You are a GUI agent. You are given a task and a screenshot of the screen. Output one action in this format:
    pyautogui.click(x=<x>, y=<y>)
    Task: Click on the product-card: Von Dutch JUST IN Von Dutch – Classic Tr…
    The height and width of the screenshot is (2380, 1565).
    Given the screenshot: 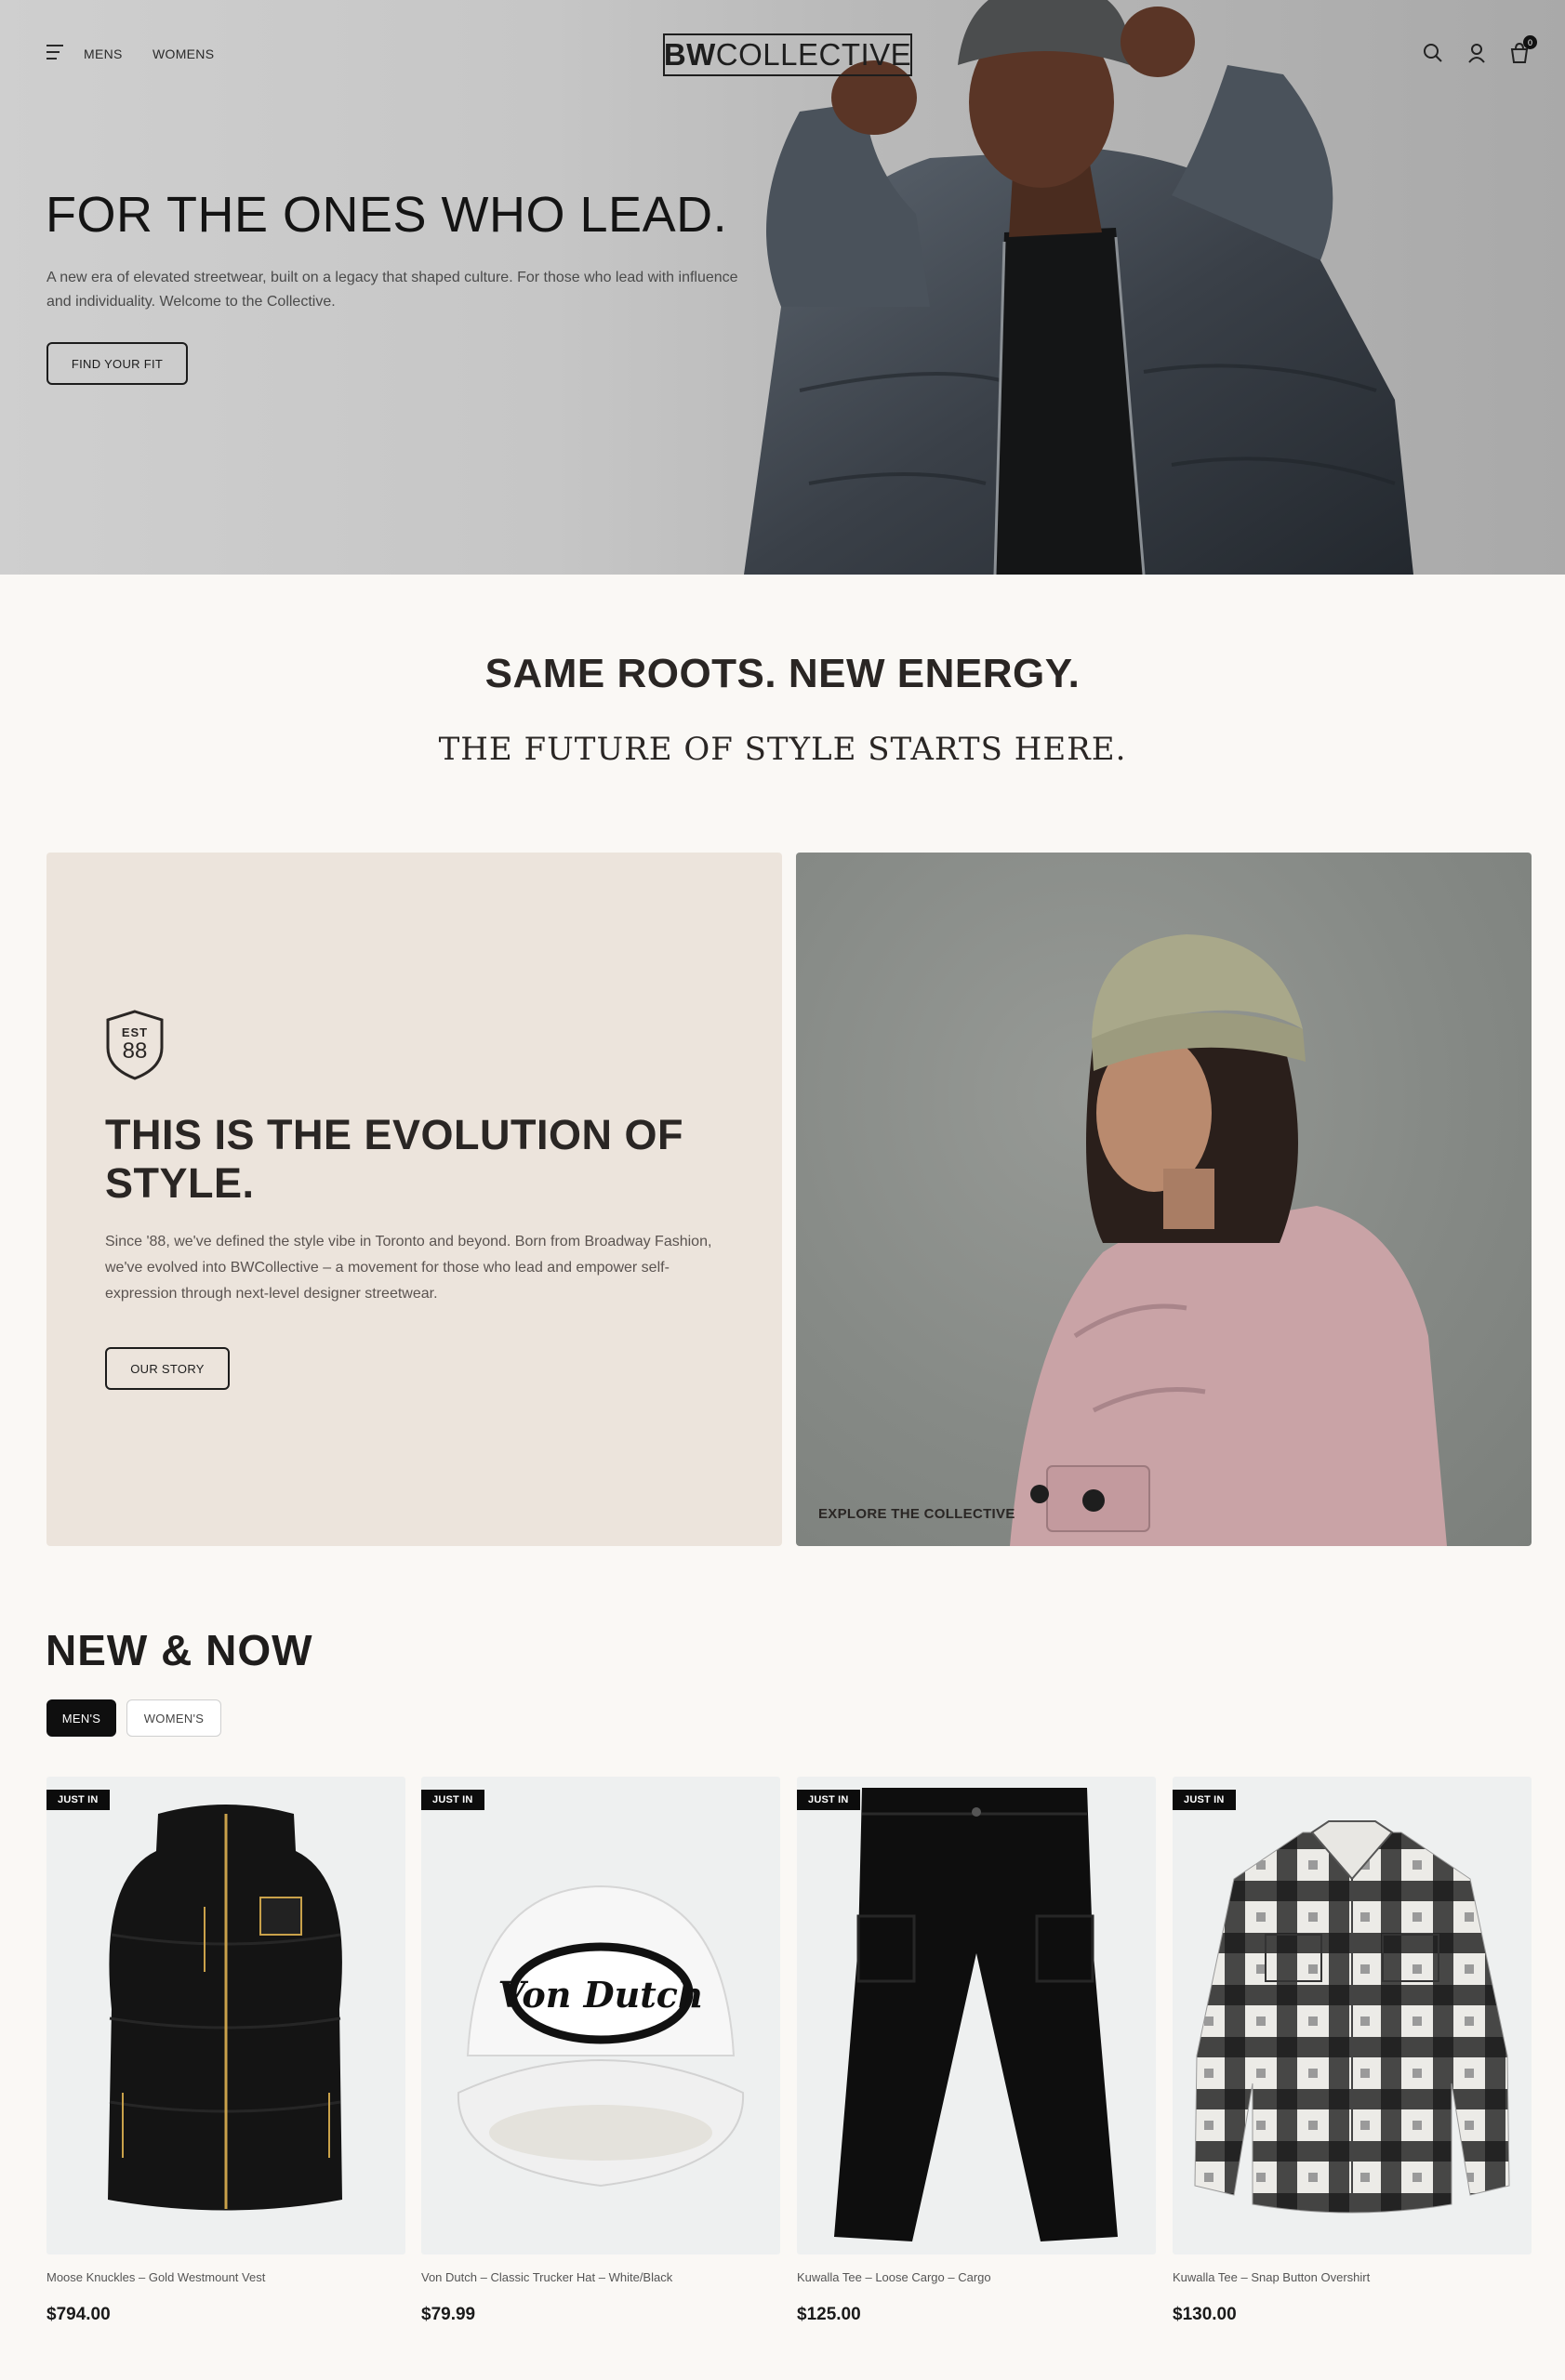 What is the action you would take?
    pyautogui.click(x=600, y=2050)
    